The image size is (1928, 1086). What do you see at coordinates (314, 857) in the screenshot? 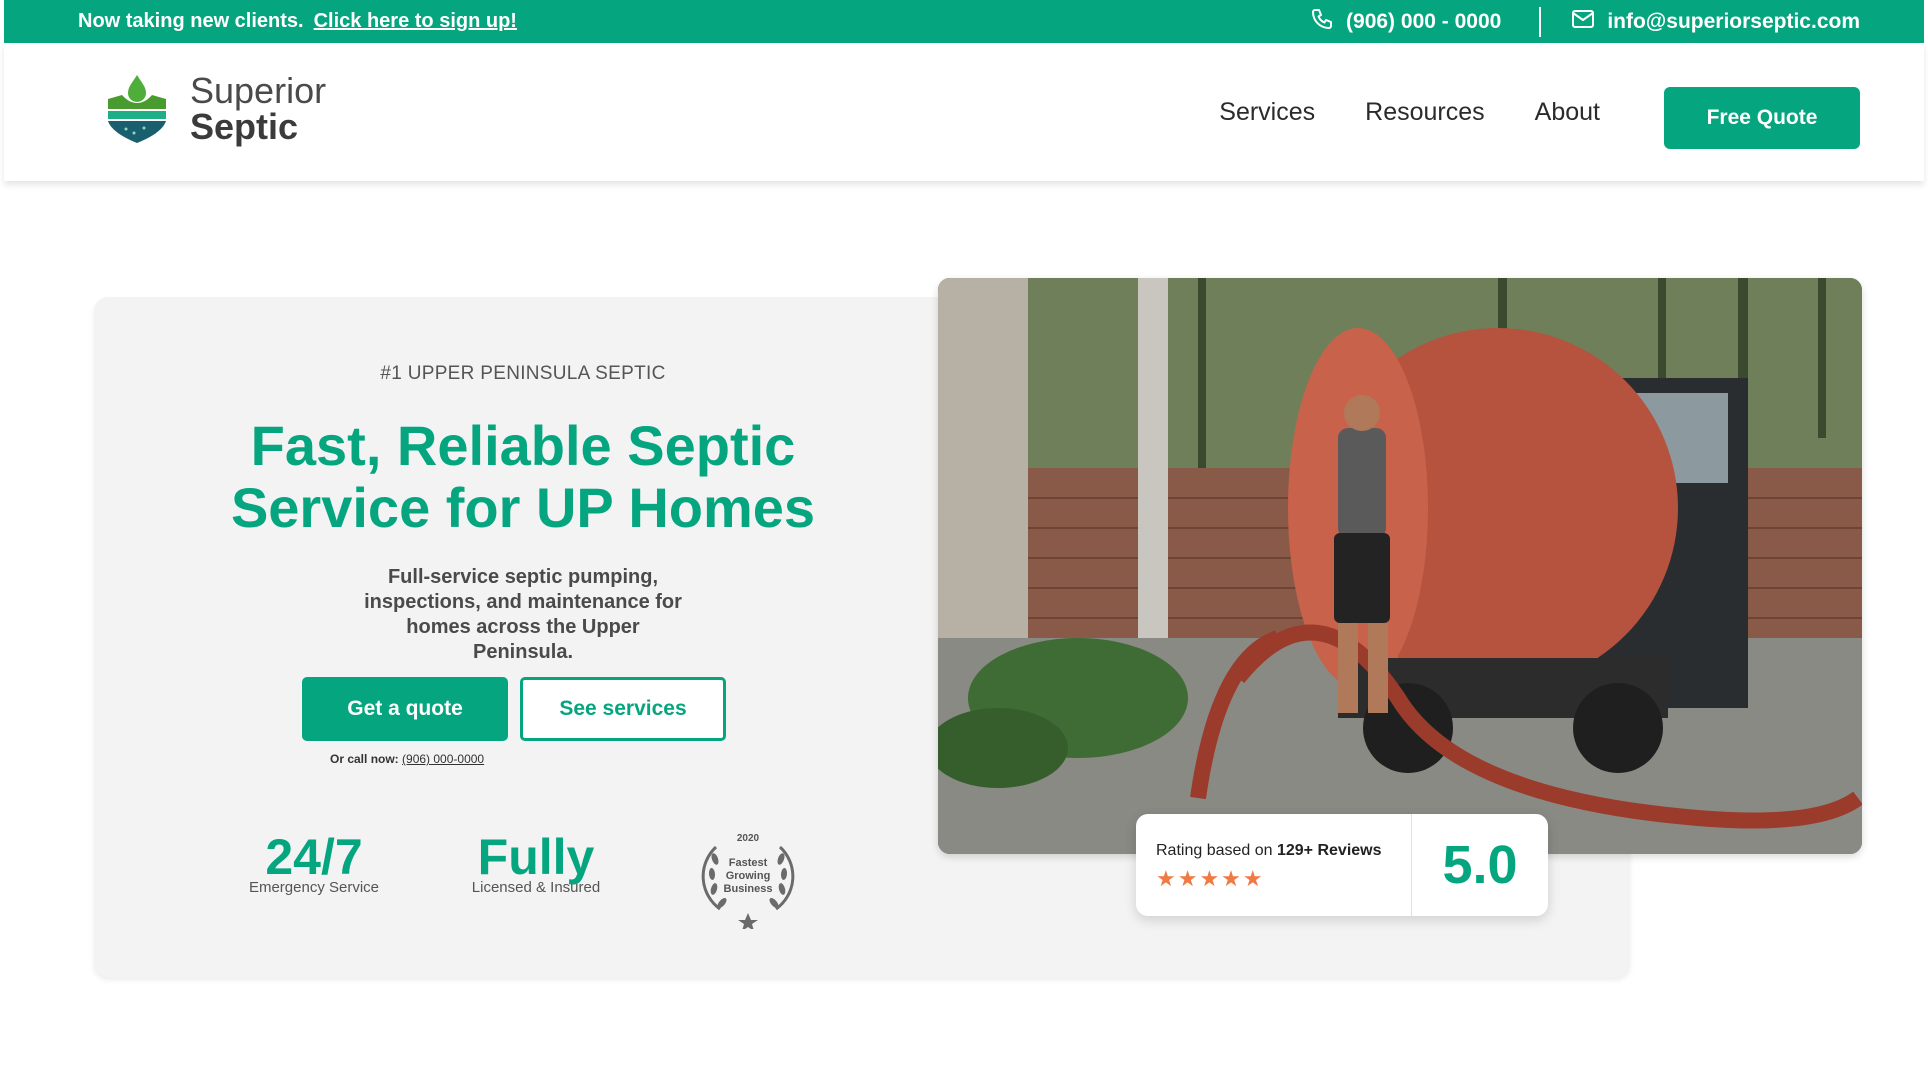
I see `stat-value: 24/7` at bounding box center [314, 857].